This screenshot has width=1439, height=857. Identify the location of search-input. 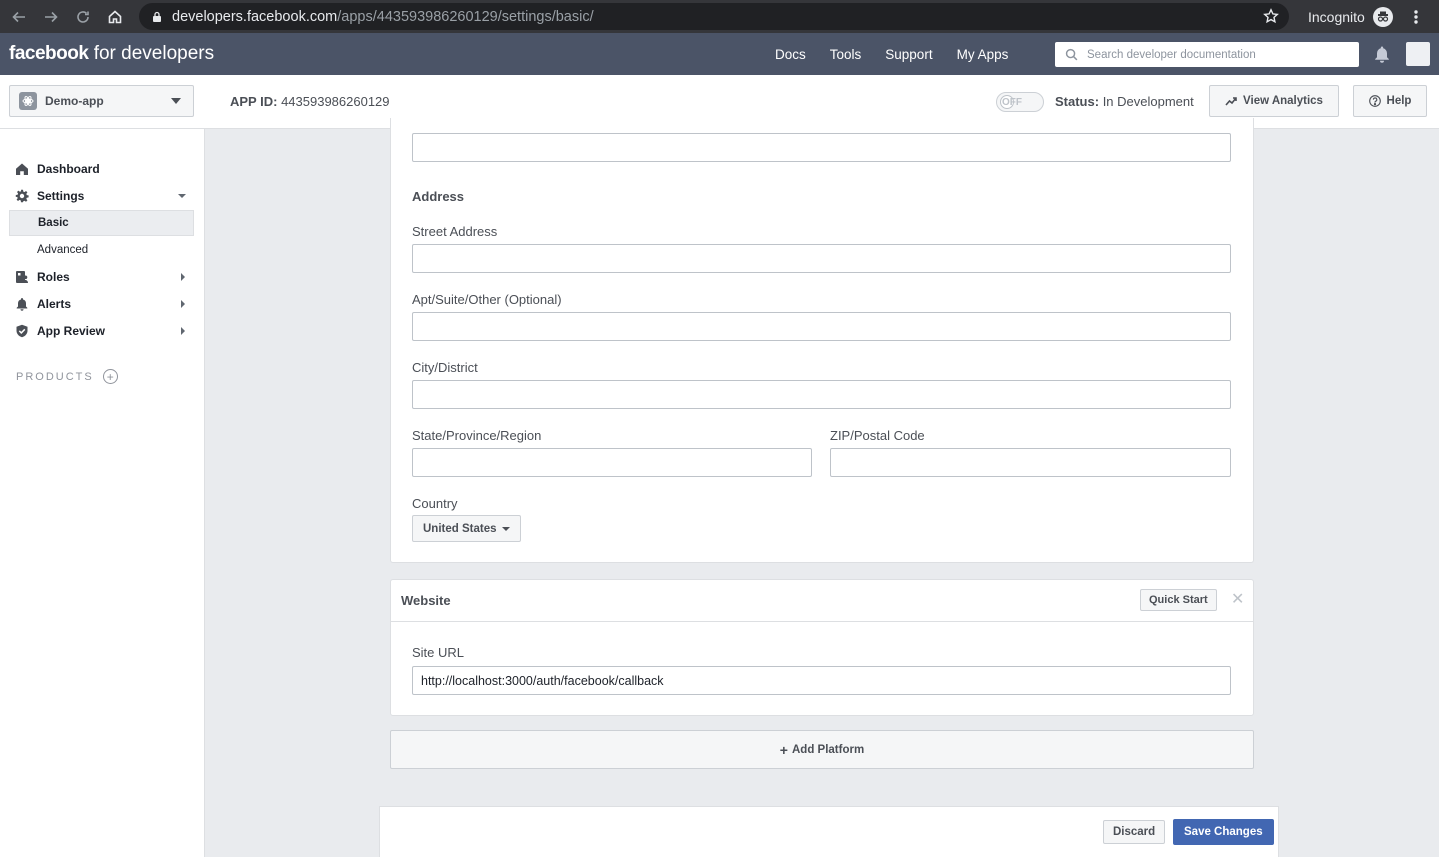
(1217, 54).